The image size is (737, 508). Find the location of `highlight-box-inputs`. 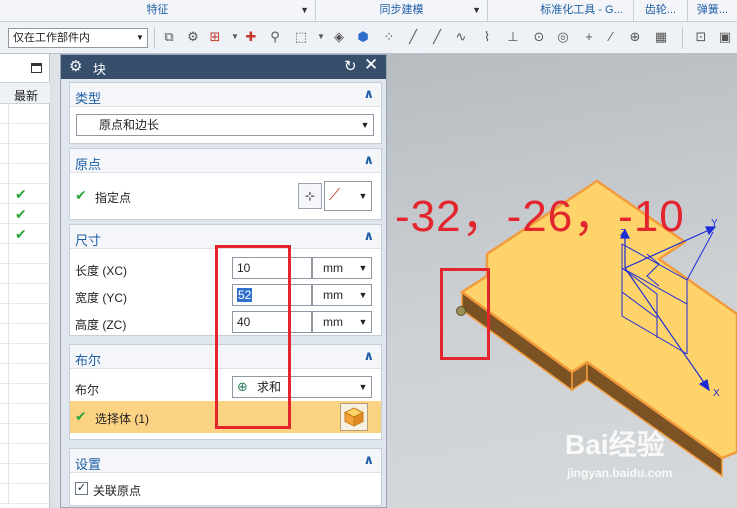

highlight-box-inputs is located at coordinates (253, 337).